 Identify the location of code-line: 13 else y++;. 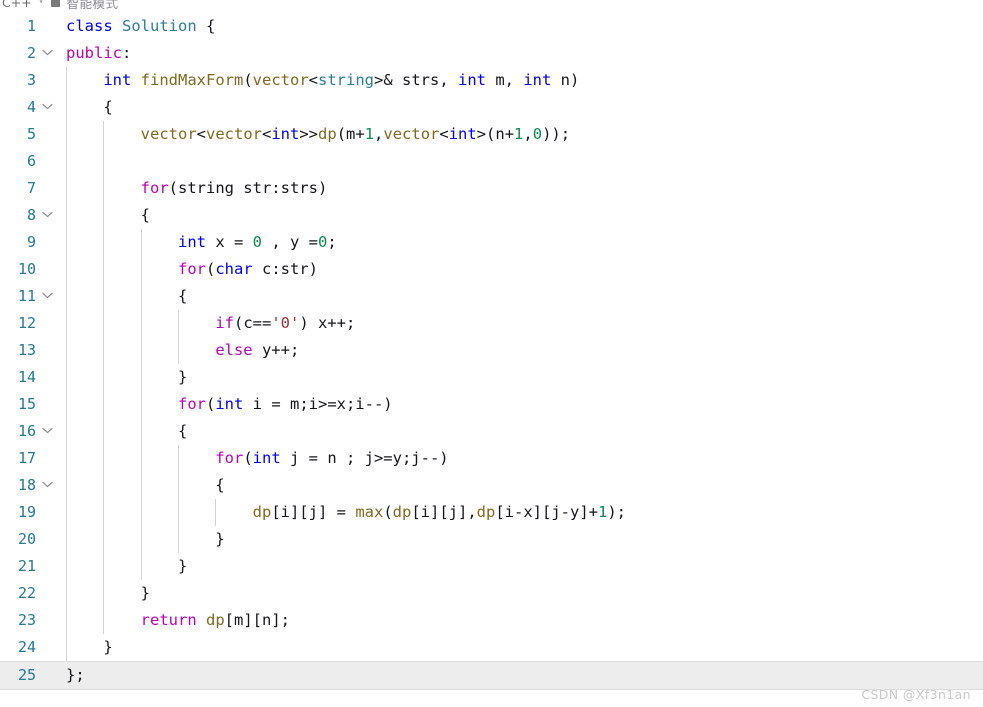
(491, 350).